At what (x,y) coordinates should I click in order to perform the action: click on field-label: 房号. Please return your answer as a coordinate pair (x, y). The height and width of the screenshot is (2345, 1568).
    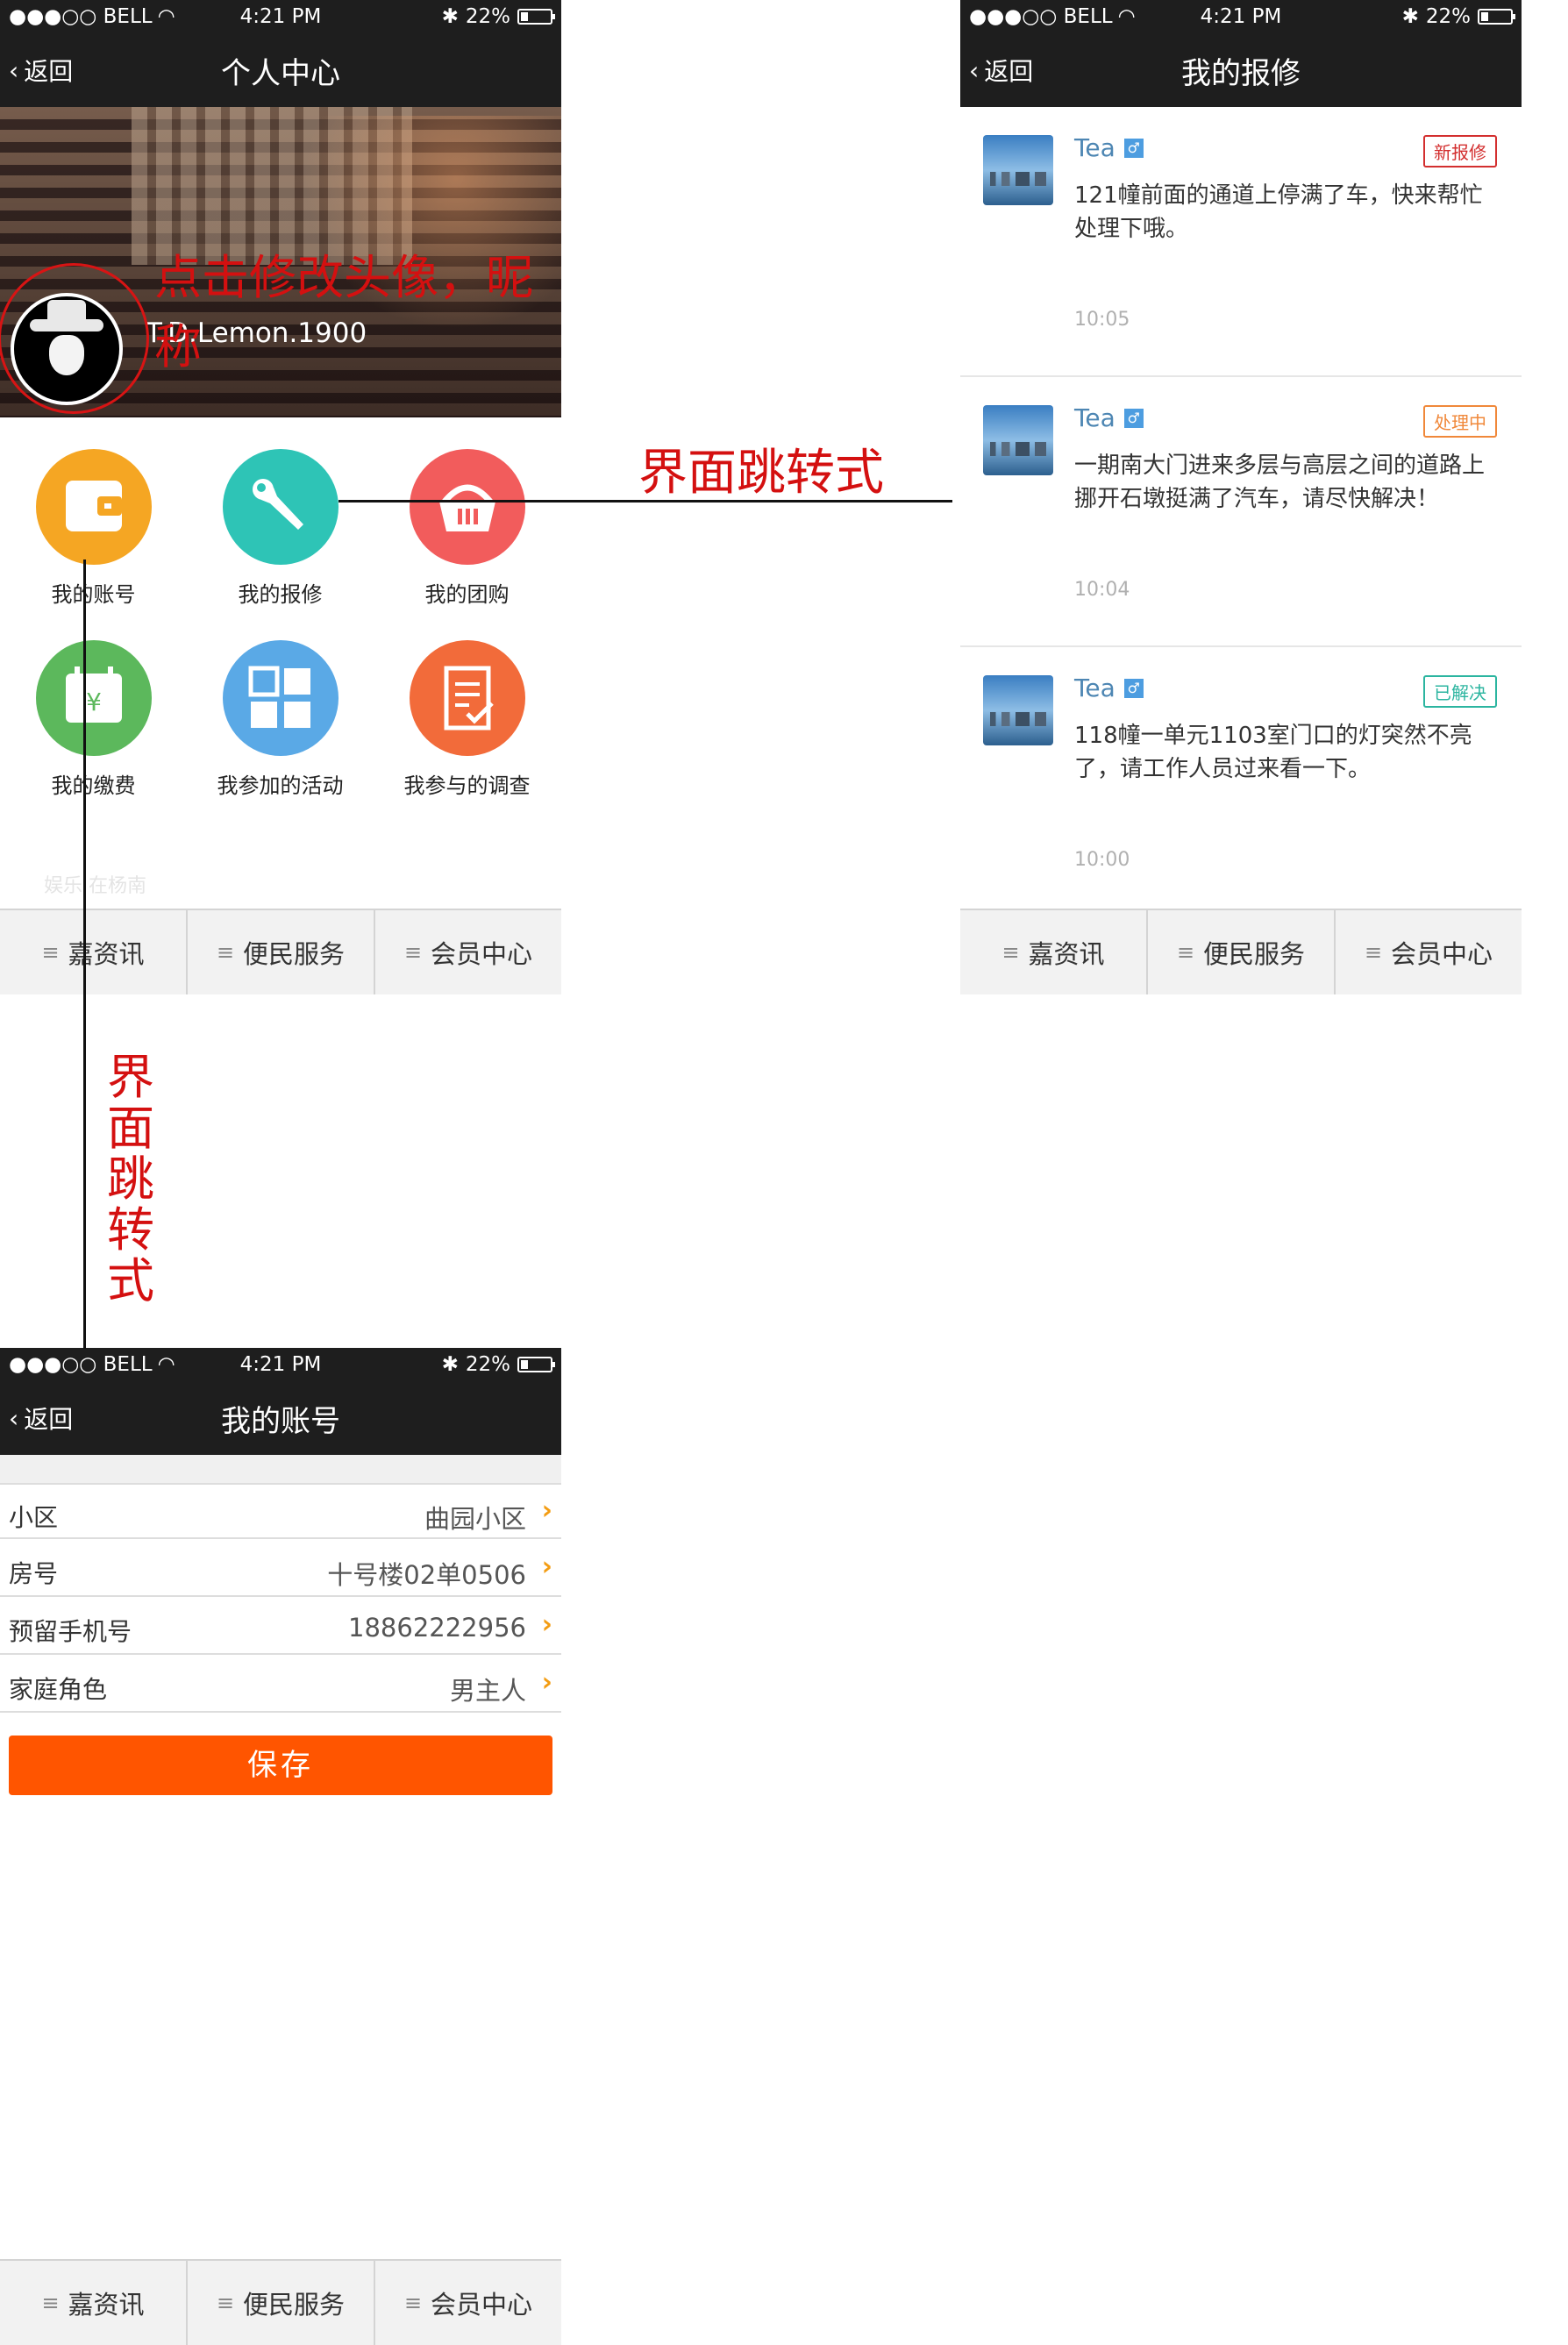
    Looking at the image, I should click on (34, 1573).